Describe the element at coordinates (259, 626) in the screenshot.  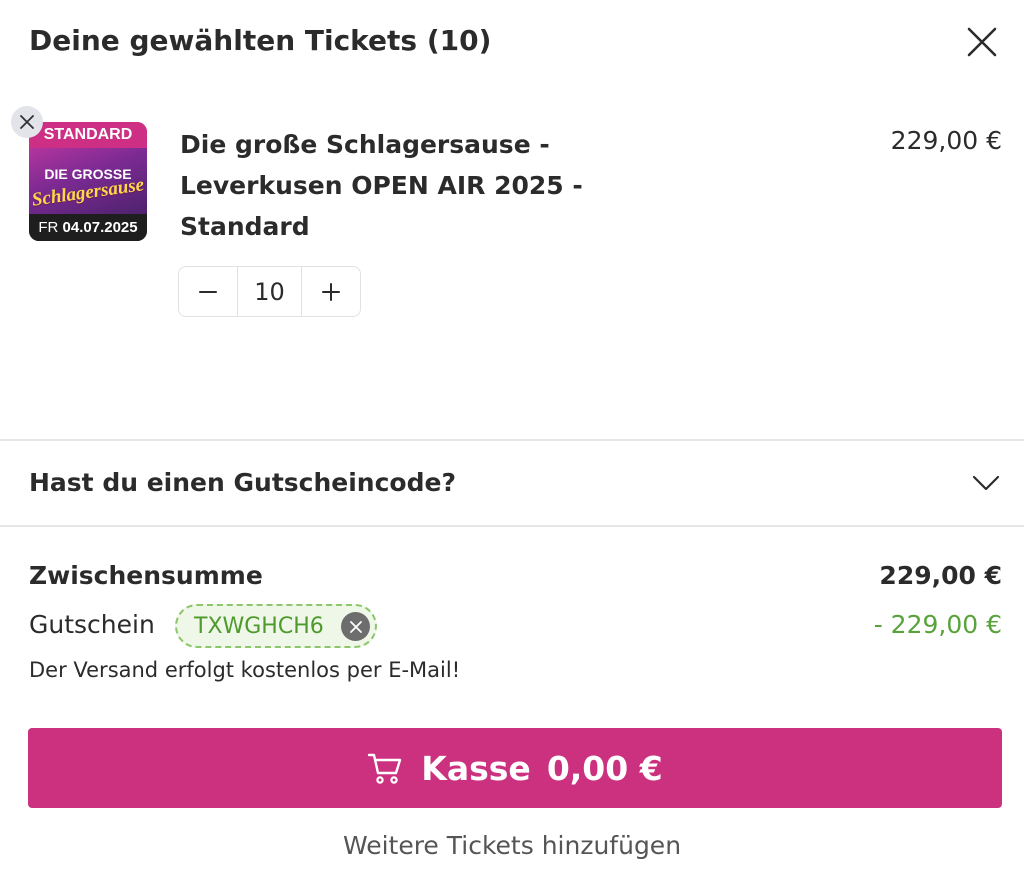
I see `voucher-code: TXWGHCH6` at that location.